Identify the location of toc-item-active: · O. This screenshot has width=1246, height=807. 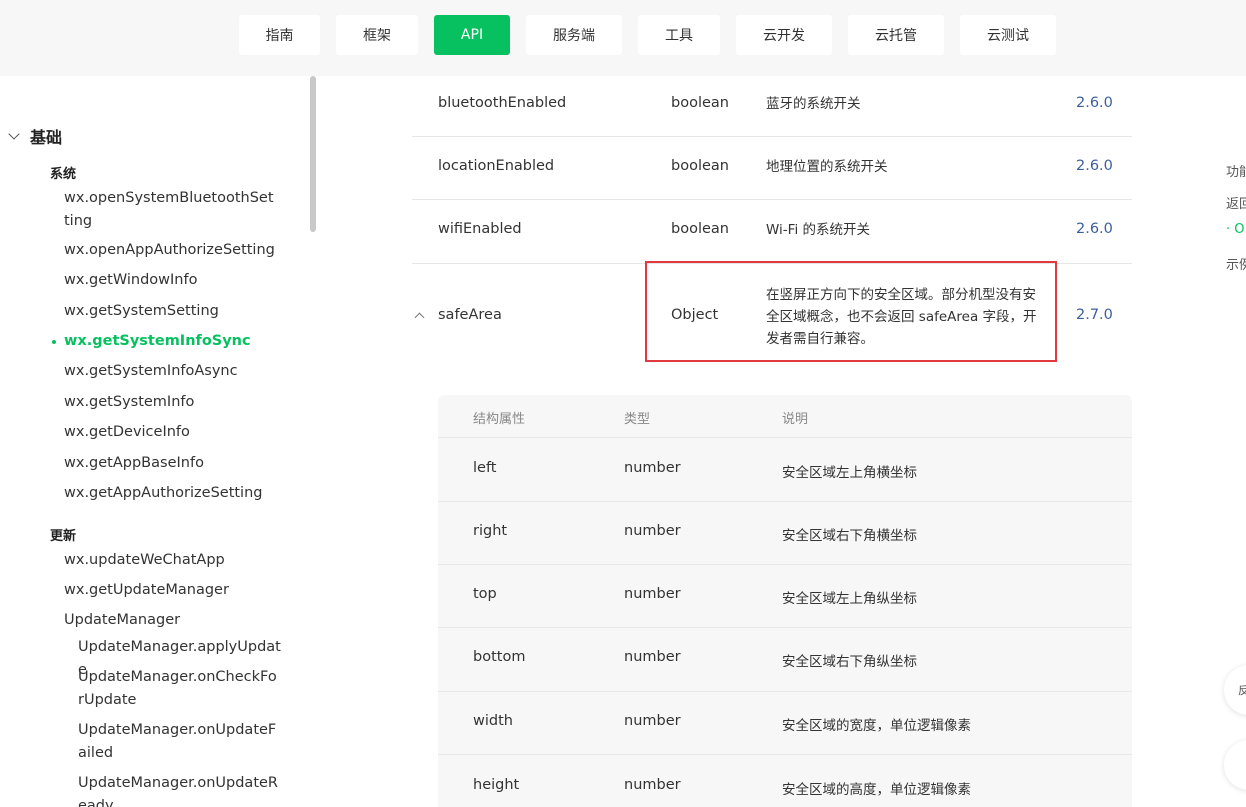
(1235, 229).